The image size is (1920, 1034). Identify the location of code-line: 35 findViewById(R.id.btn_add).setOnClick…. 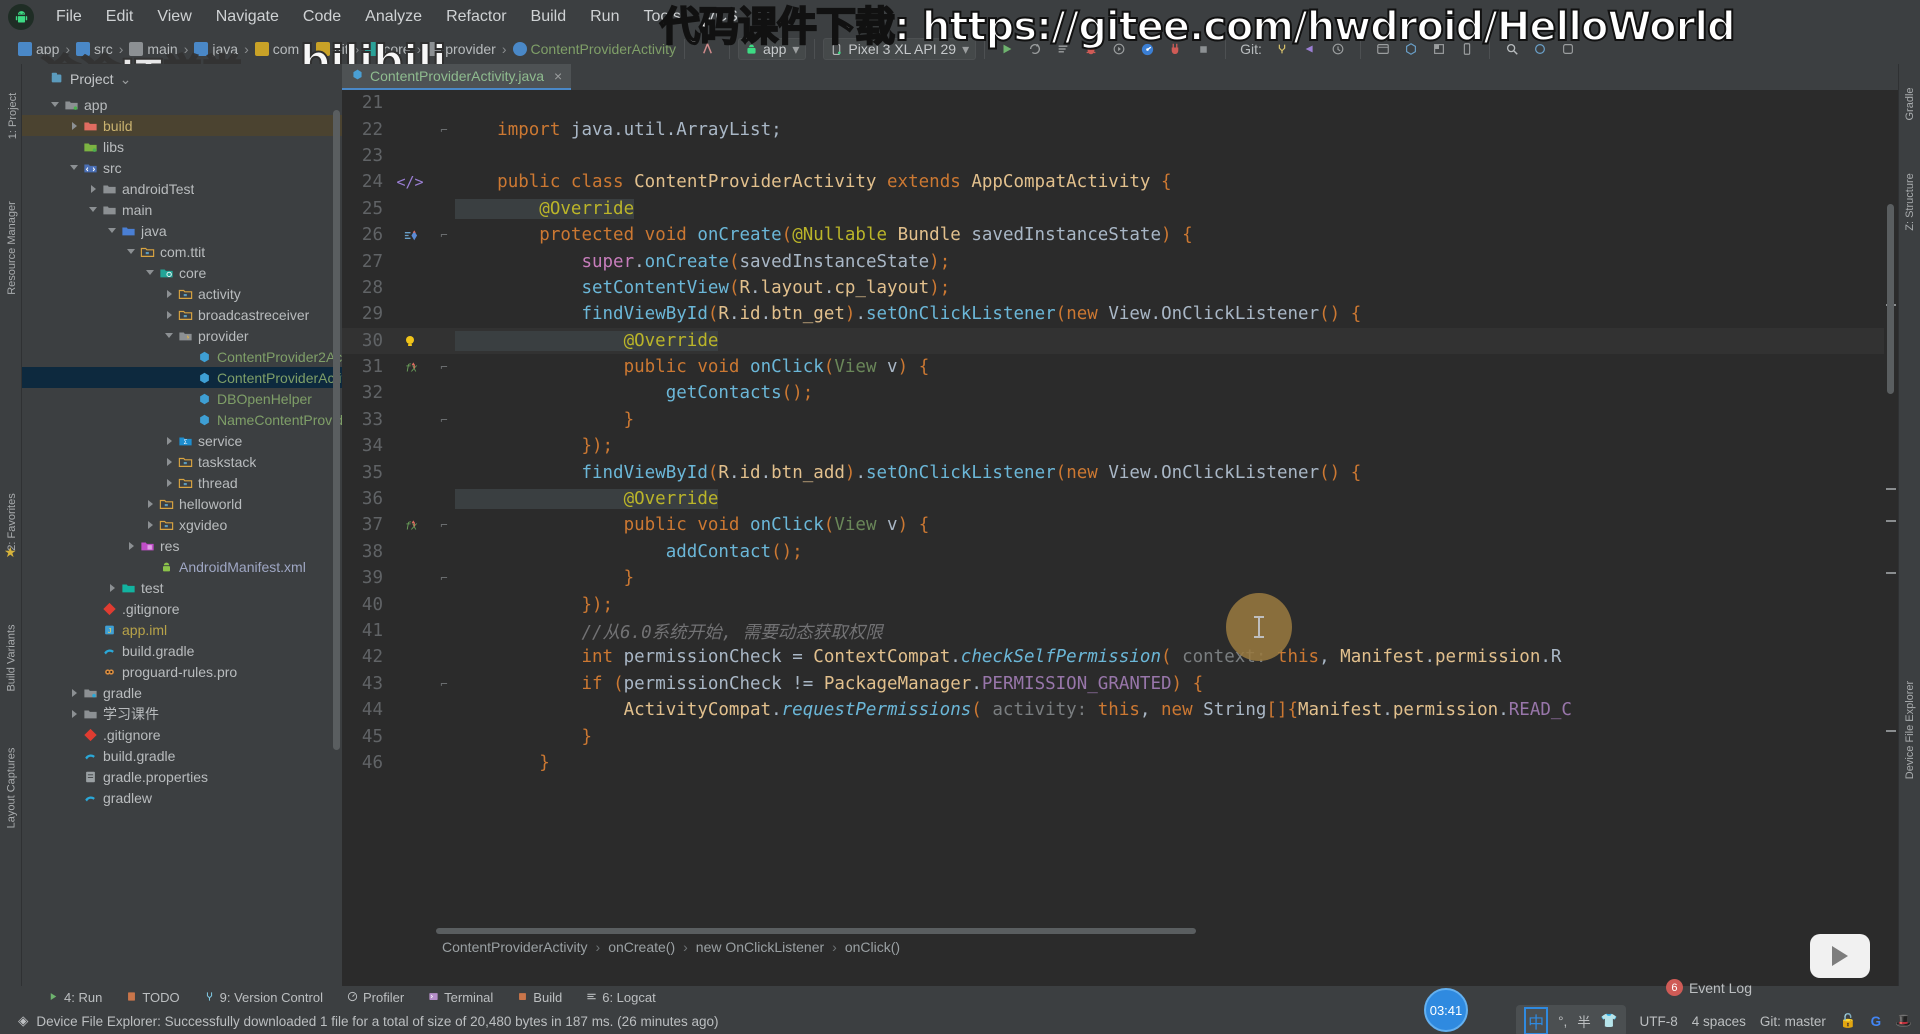
(1120, 472).